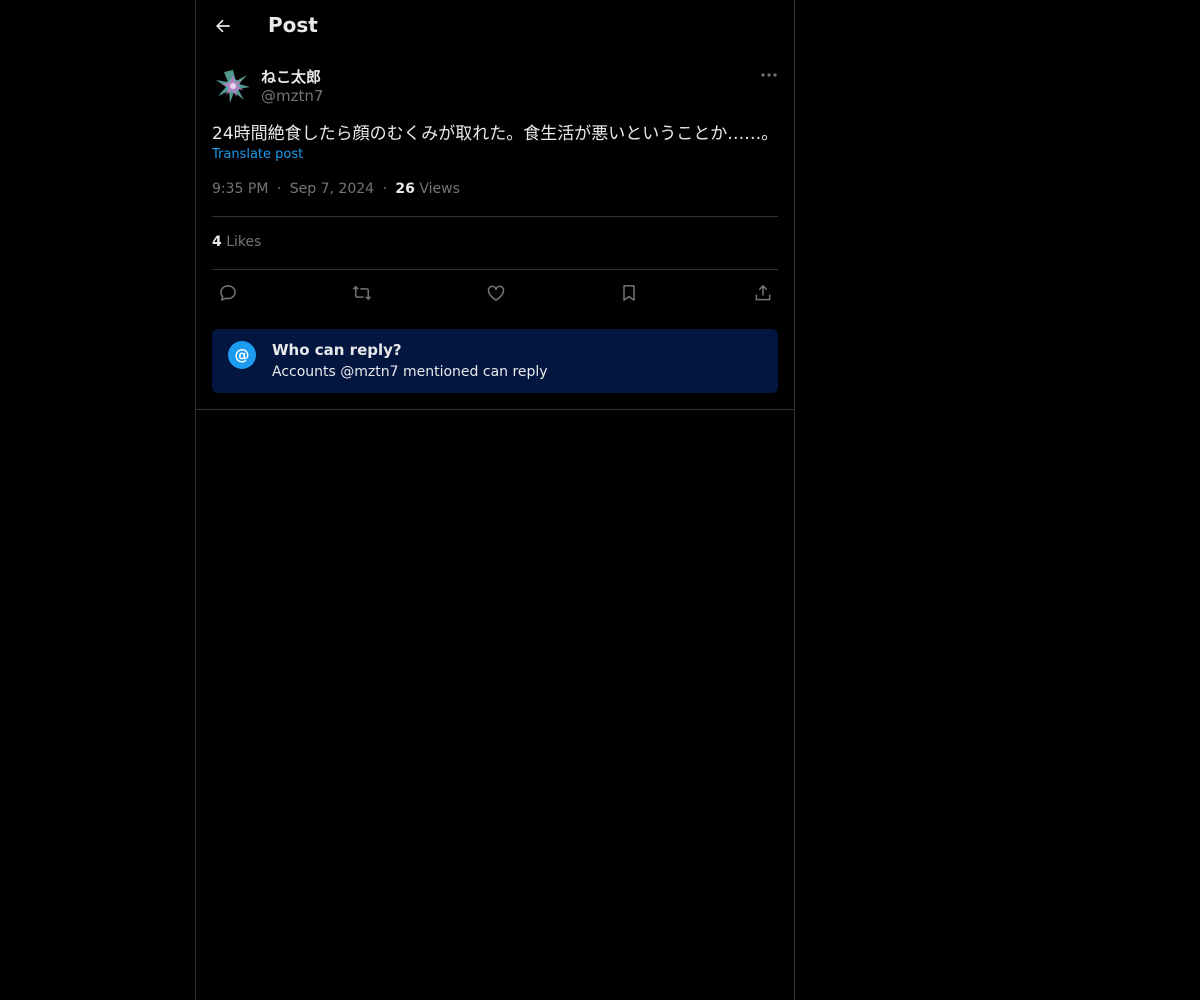  What do you see at coordinates (410, 372) in the screenshot?
I see `reply-restriction-subtitle: Accounts @mztn7 mentioned can reply` at bounding box center [410, 372].